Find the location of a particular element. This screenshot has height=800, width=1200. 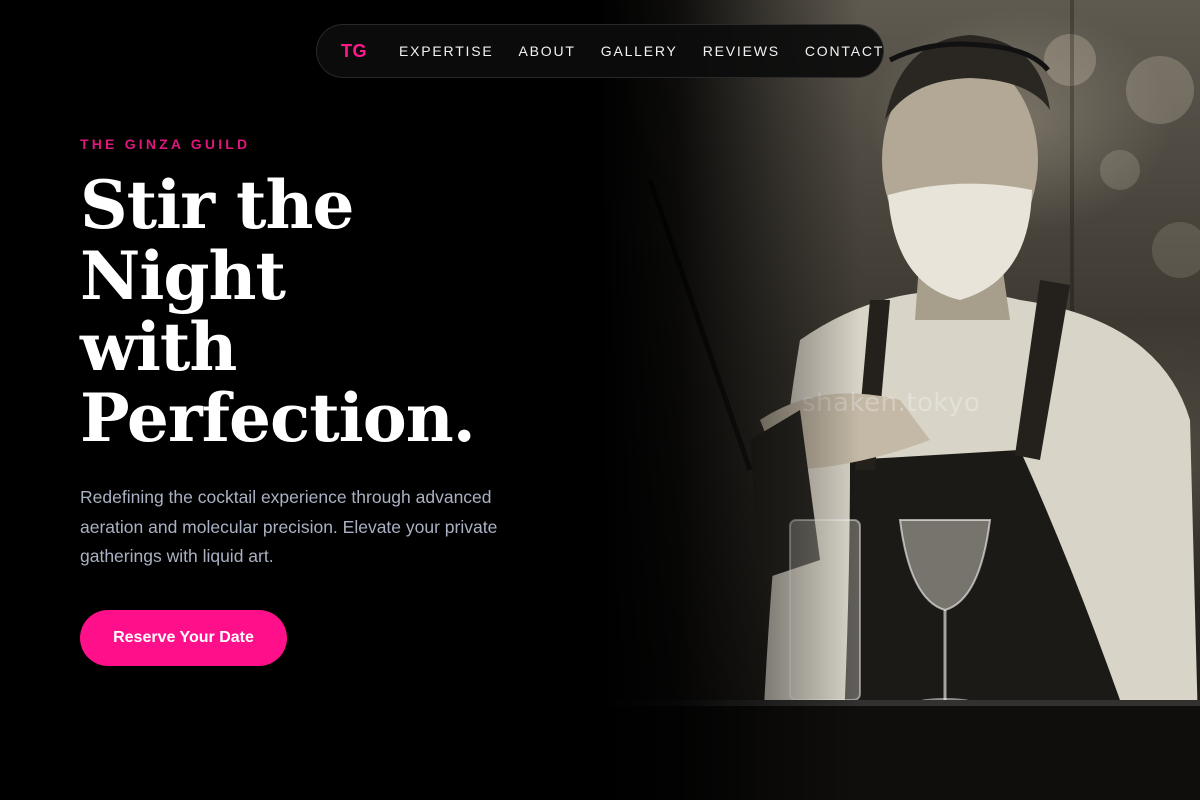

nav-links: EXPERTISE ABOUT GALLERY REVIEWS CONTACT is located at coordinates (641, 51).